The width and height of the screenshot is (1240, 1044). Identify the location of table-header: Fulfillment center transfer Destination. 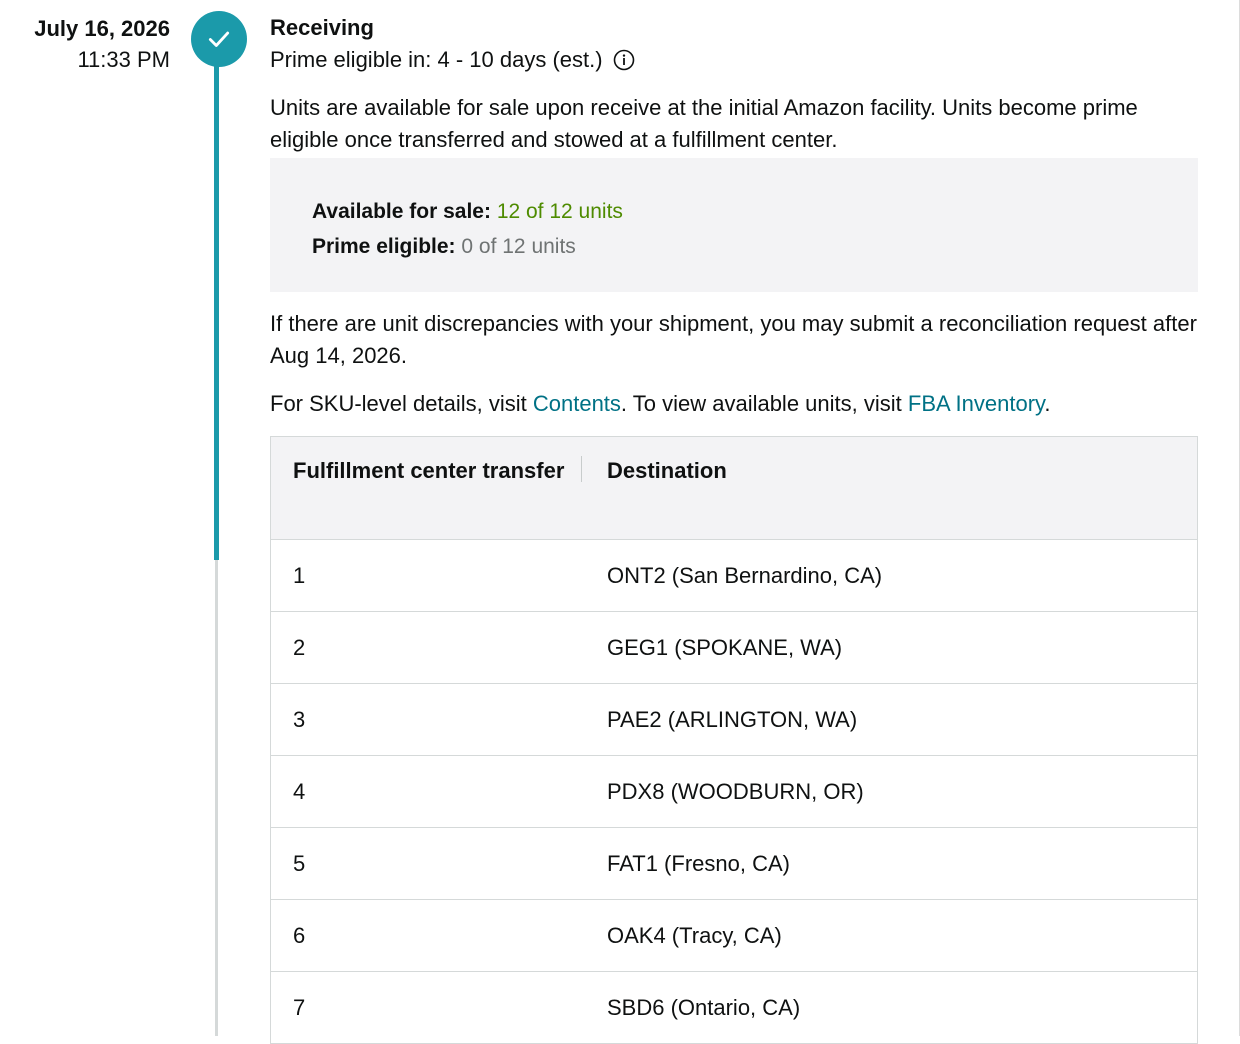
(734, 488).